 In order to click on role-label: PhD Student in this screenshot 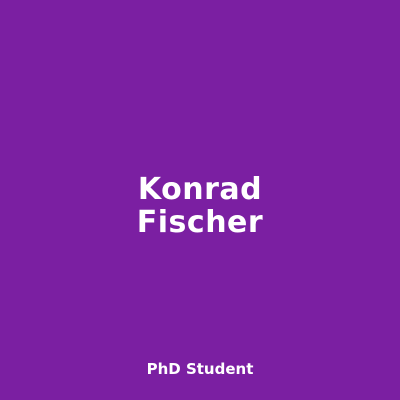, I will do `click(200, 369)`.